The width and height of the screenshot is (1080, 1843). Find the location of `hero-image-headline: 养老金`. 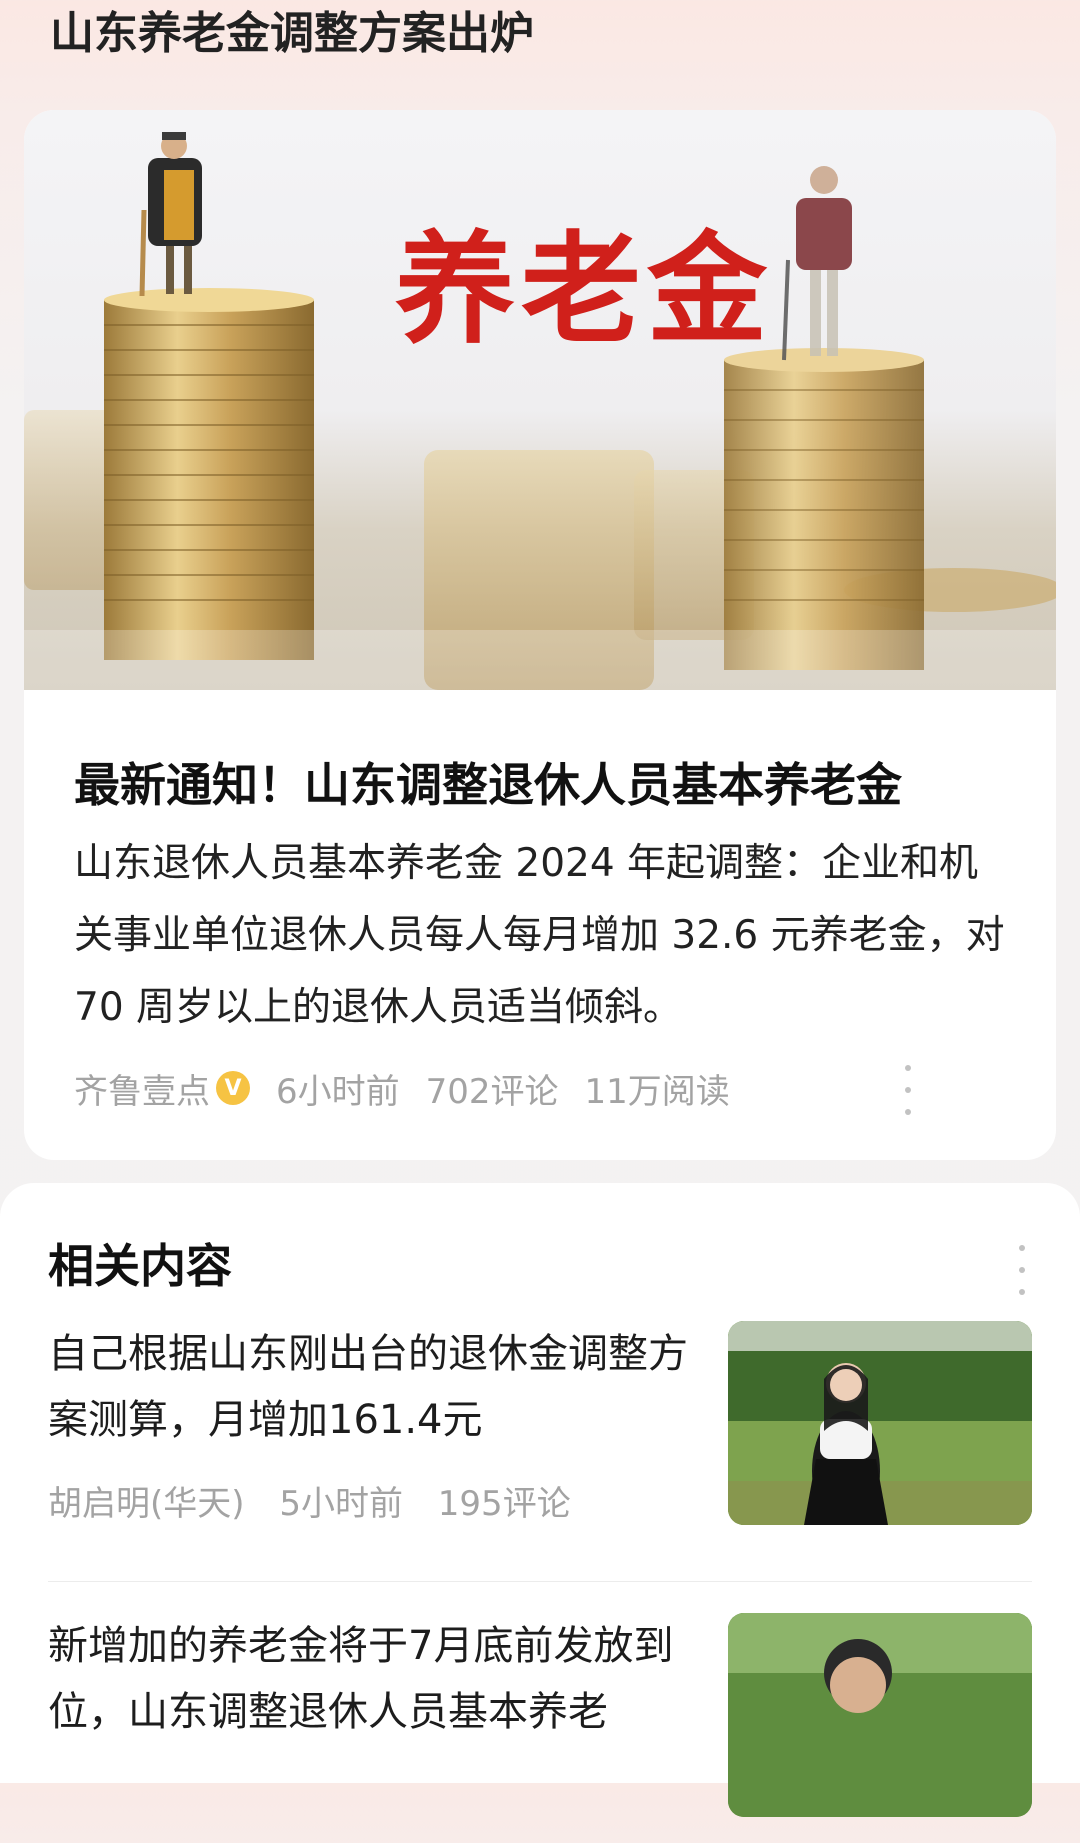

hero-image-headline: 养老金 is located at coordinates (584, 289).